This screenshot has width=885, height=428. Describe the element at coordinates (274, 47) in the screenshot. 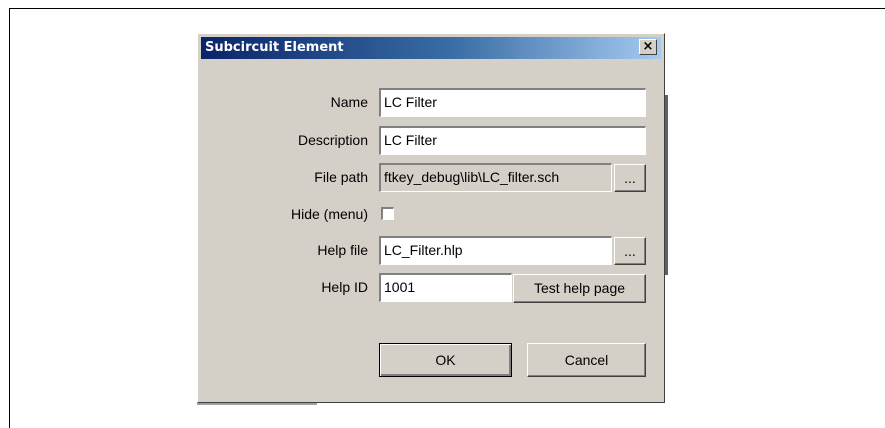

I see `dialog-title: Subcircuit Element` at that location.